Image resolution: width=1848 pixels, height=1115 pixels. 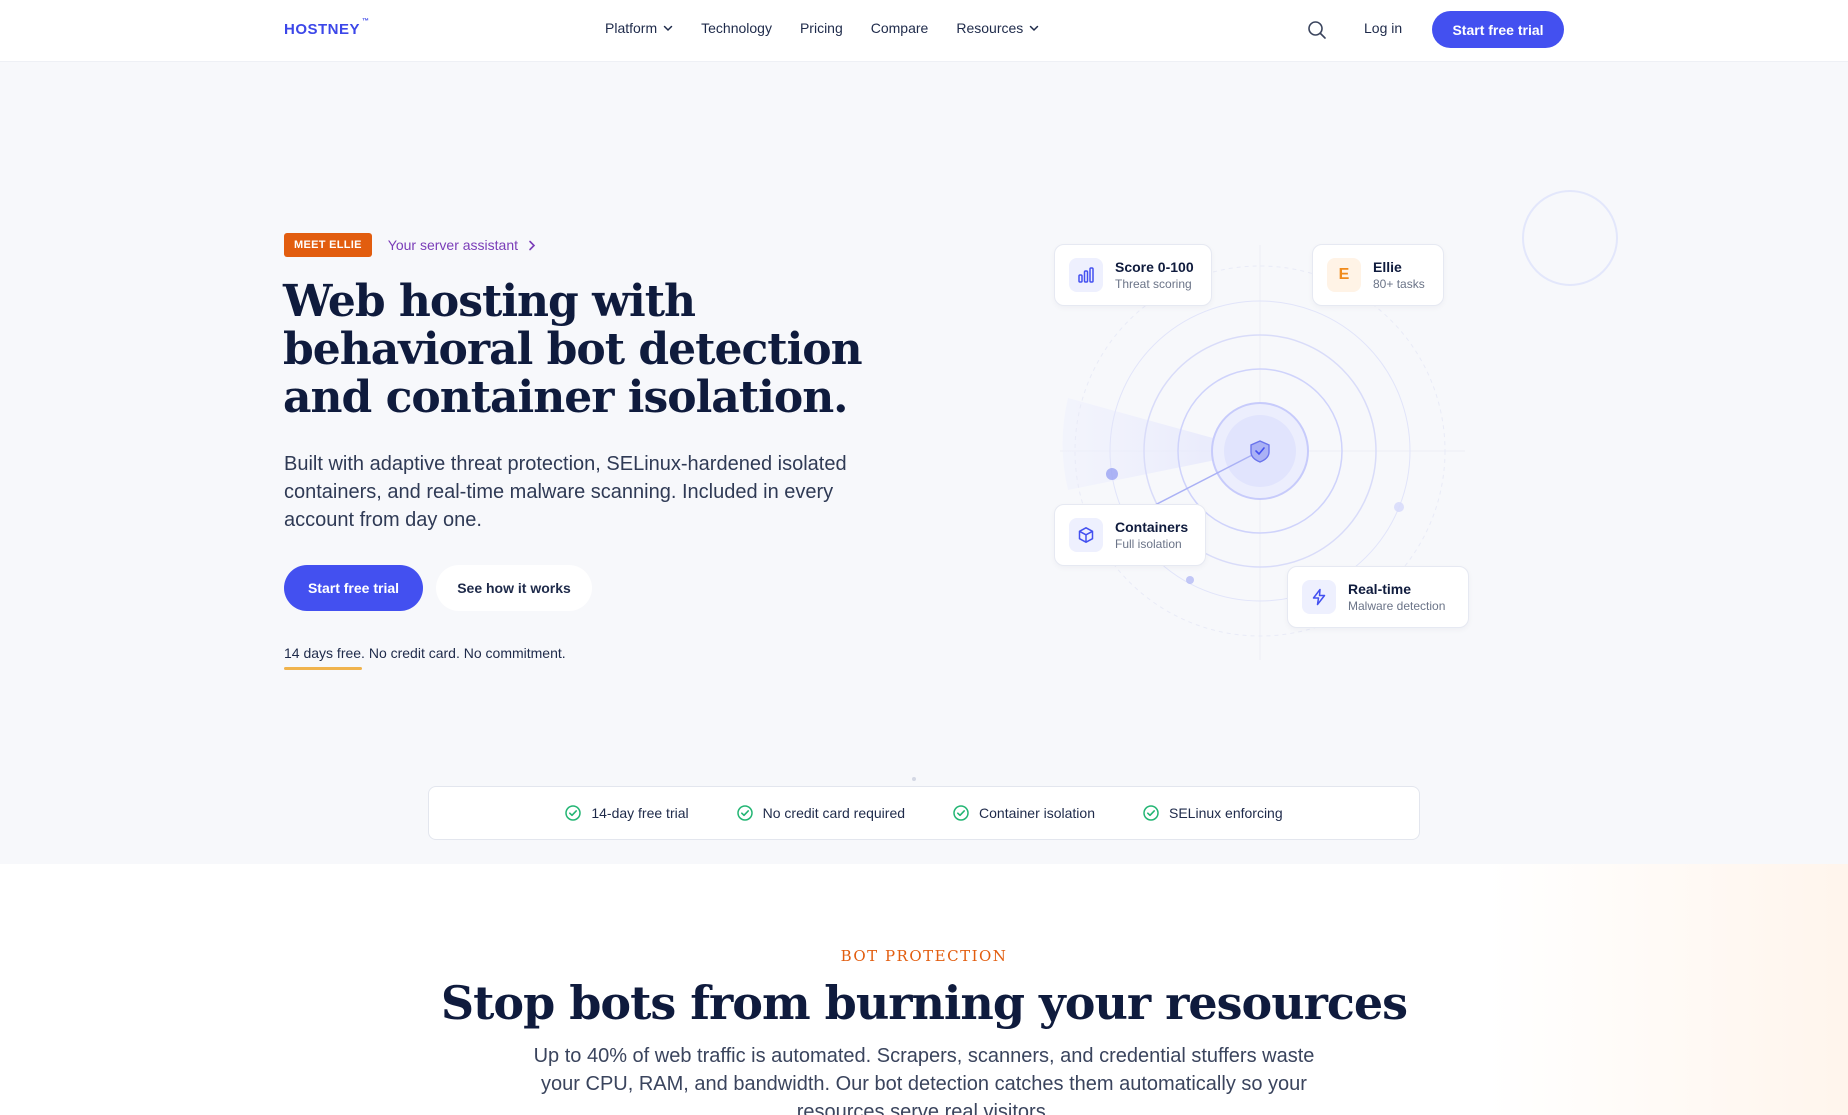 I want to click on card-subtitle: Threat scoring, so click(x=1153, y=284).